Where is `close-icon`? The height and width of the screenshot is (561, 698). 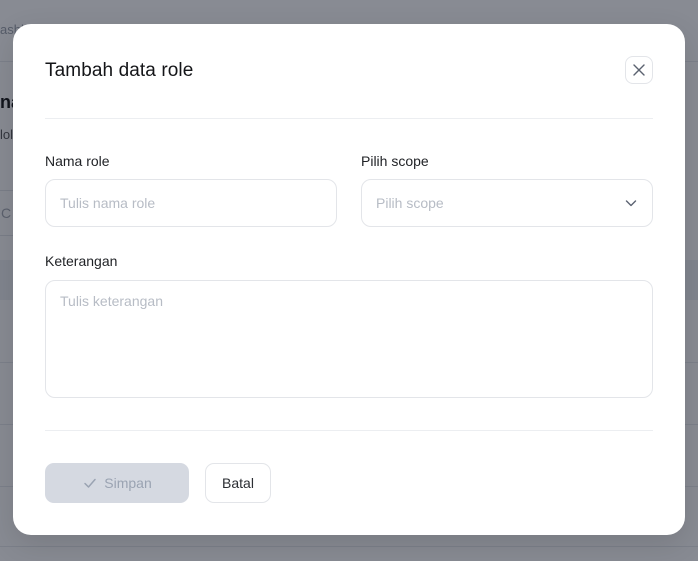 close-icon is located at coordinates (639, 70).